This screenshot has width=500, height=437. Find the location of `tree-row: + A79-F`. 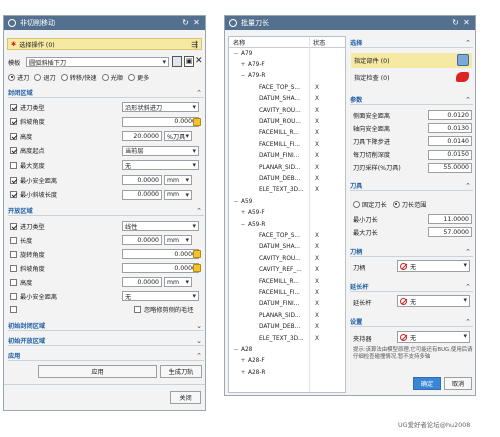

tree-row: + A79-F is located at coordinates (287, 64).